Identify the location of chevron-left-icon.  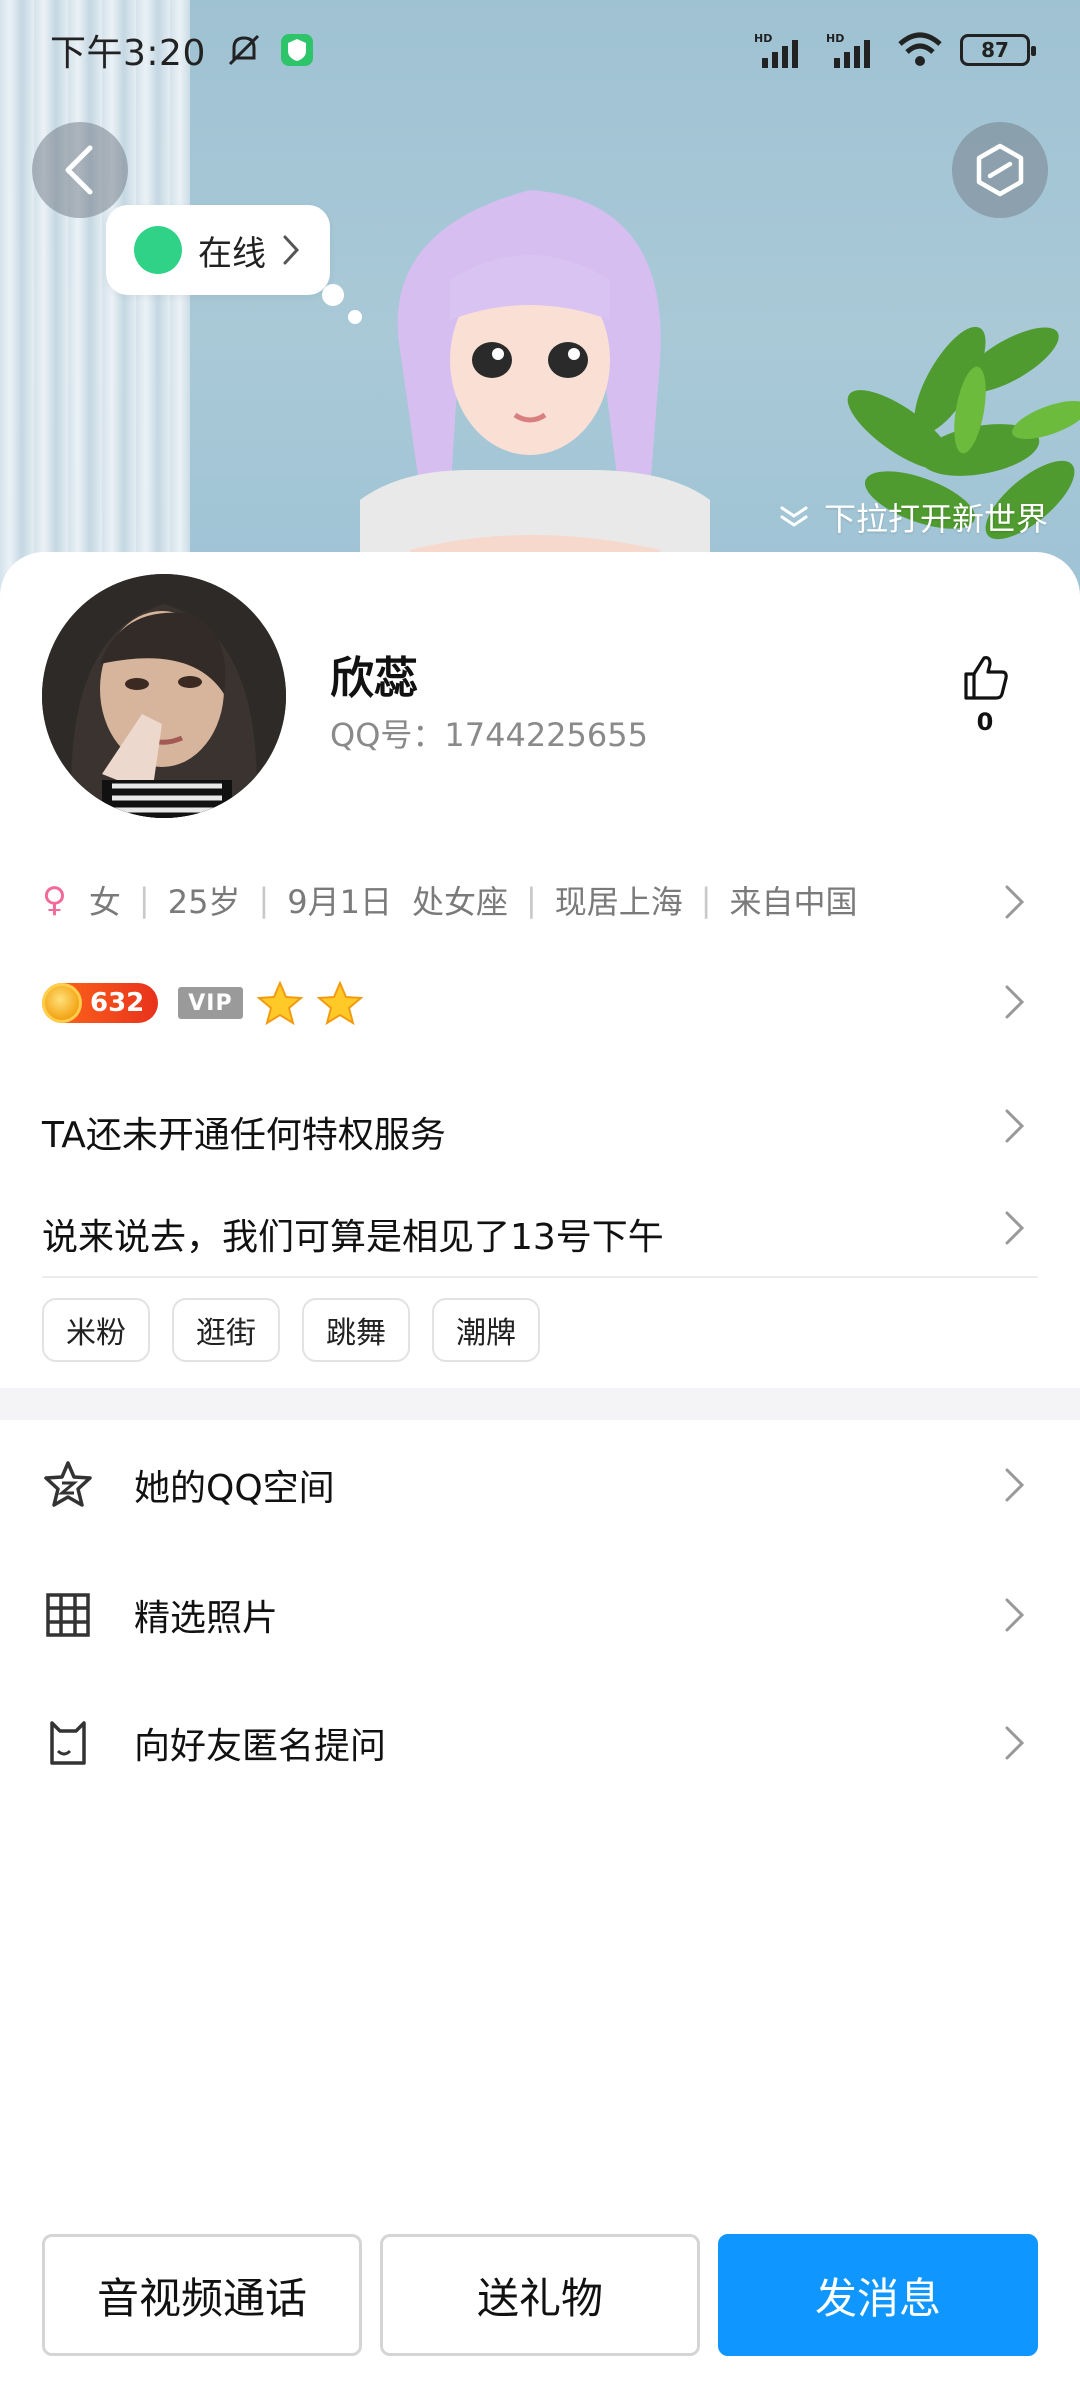
(79, 170).